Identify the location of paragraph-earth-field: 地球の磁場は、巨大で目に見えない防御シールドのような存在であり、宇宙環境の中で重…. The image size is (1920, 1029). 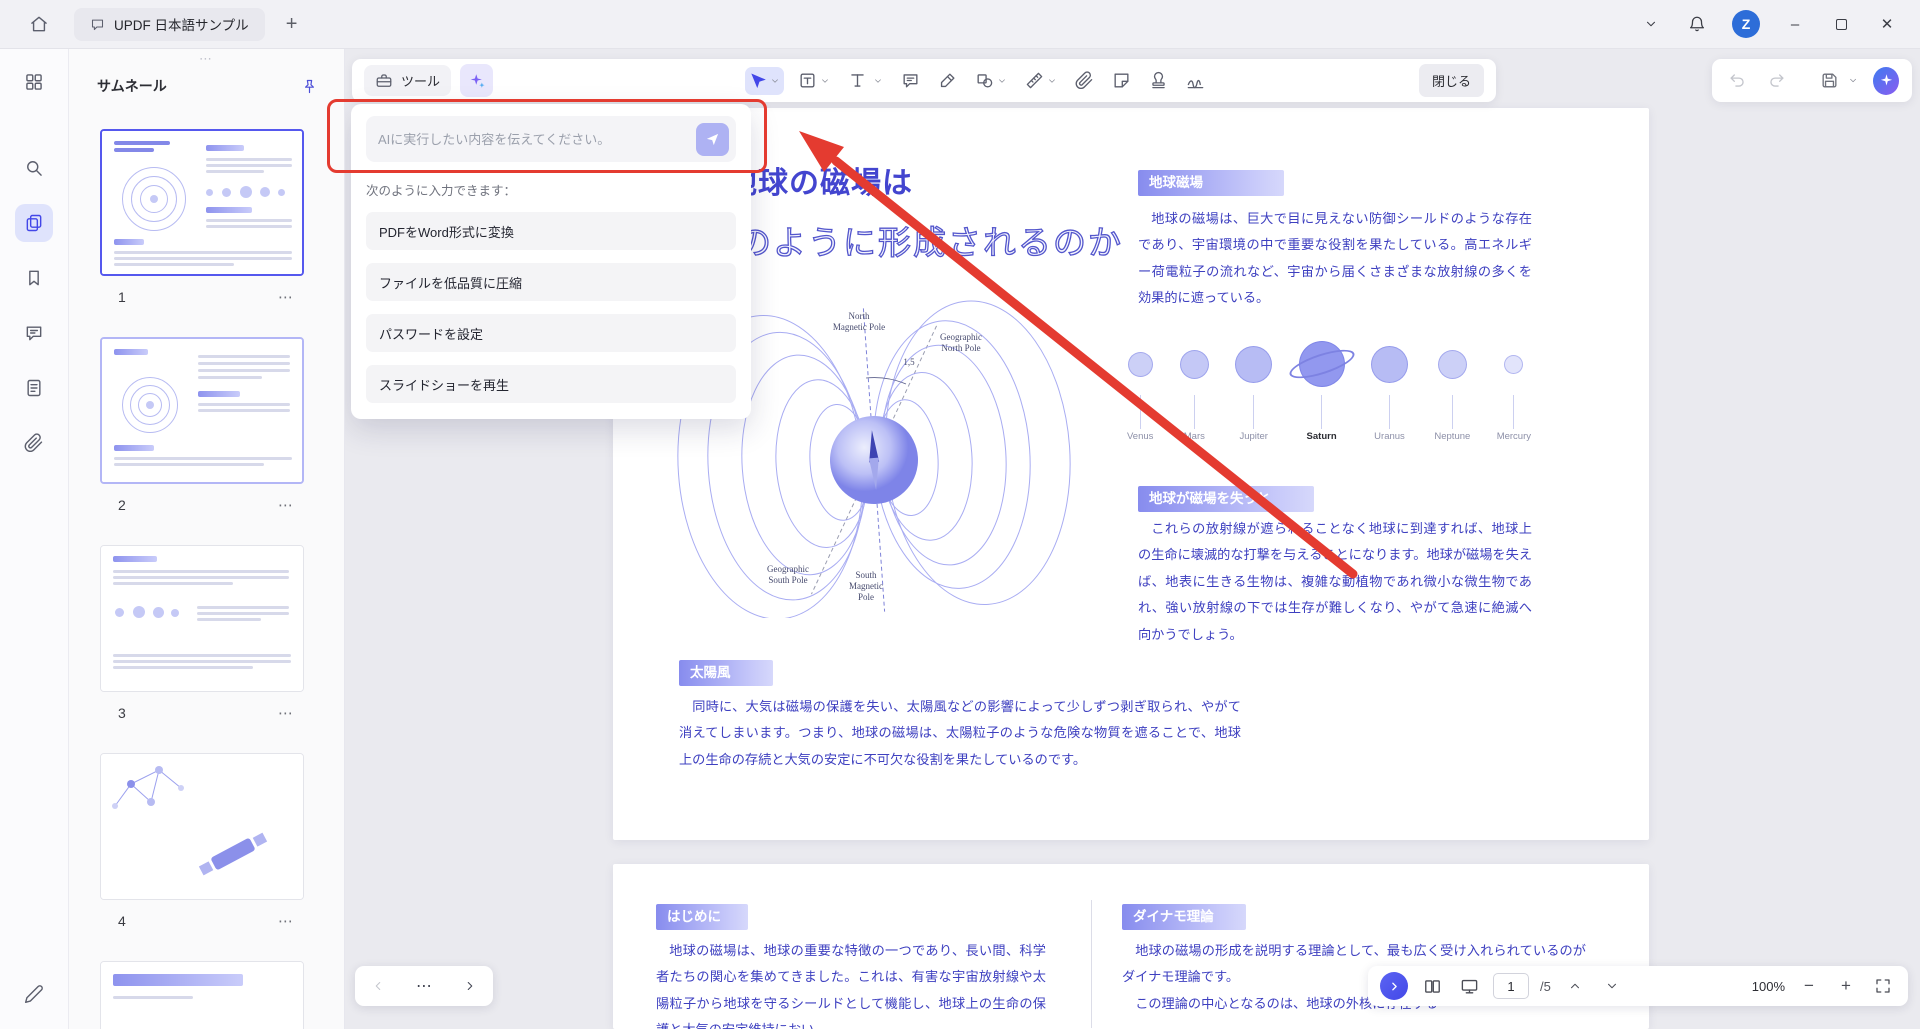
(1335, 258).